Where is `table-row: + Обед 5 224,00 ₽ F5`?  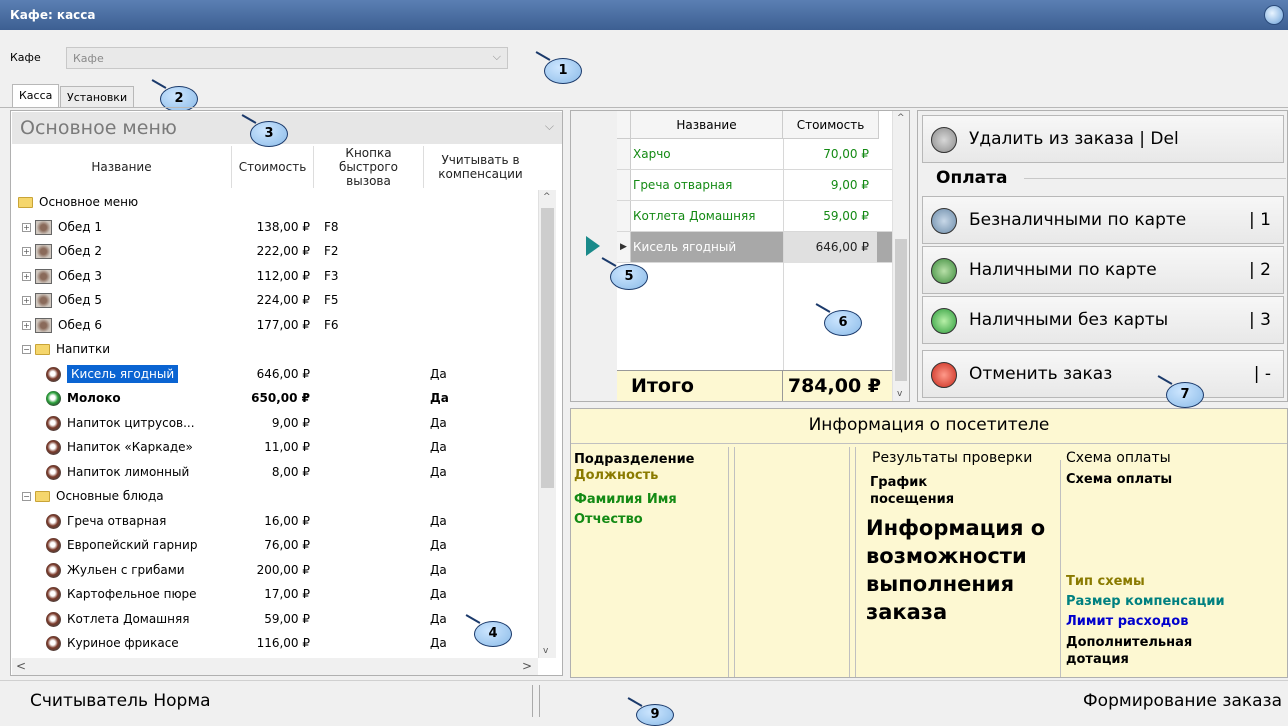
table-row: + Обед 5 224,00 ₽ F5 is located at coordinates (274, 300).